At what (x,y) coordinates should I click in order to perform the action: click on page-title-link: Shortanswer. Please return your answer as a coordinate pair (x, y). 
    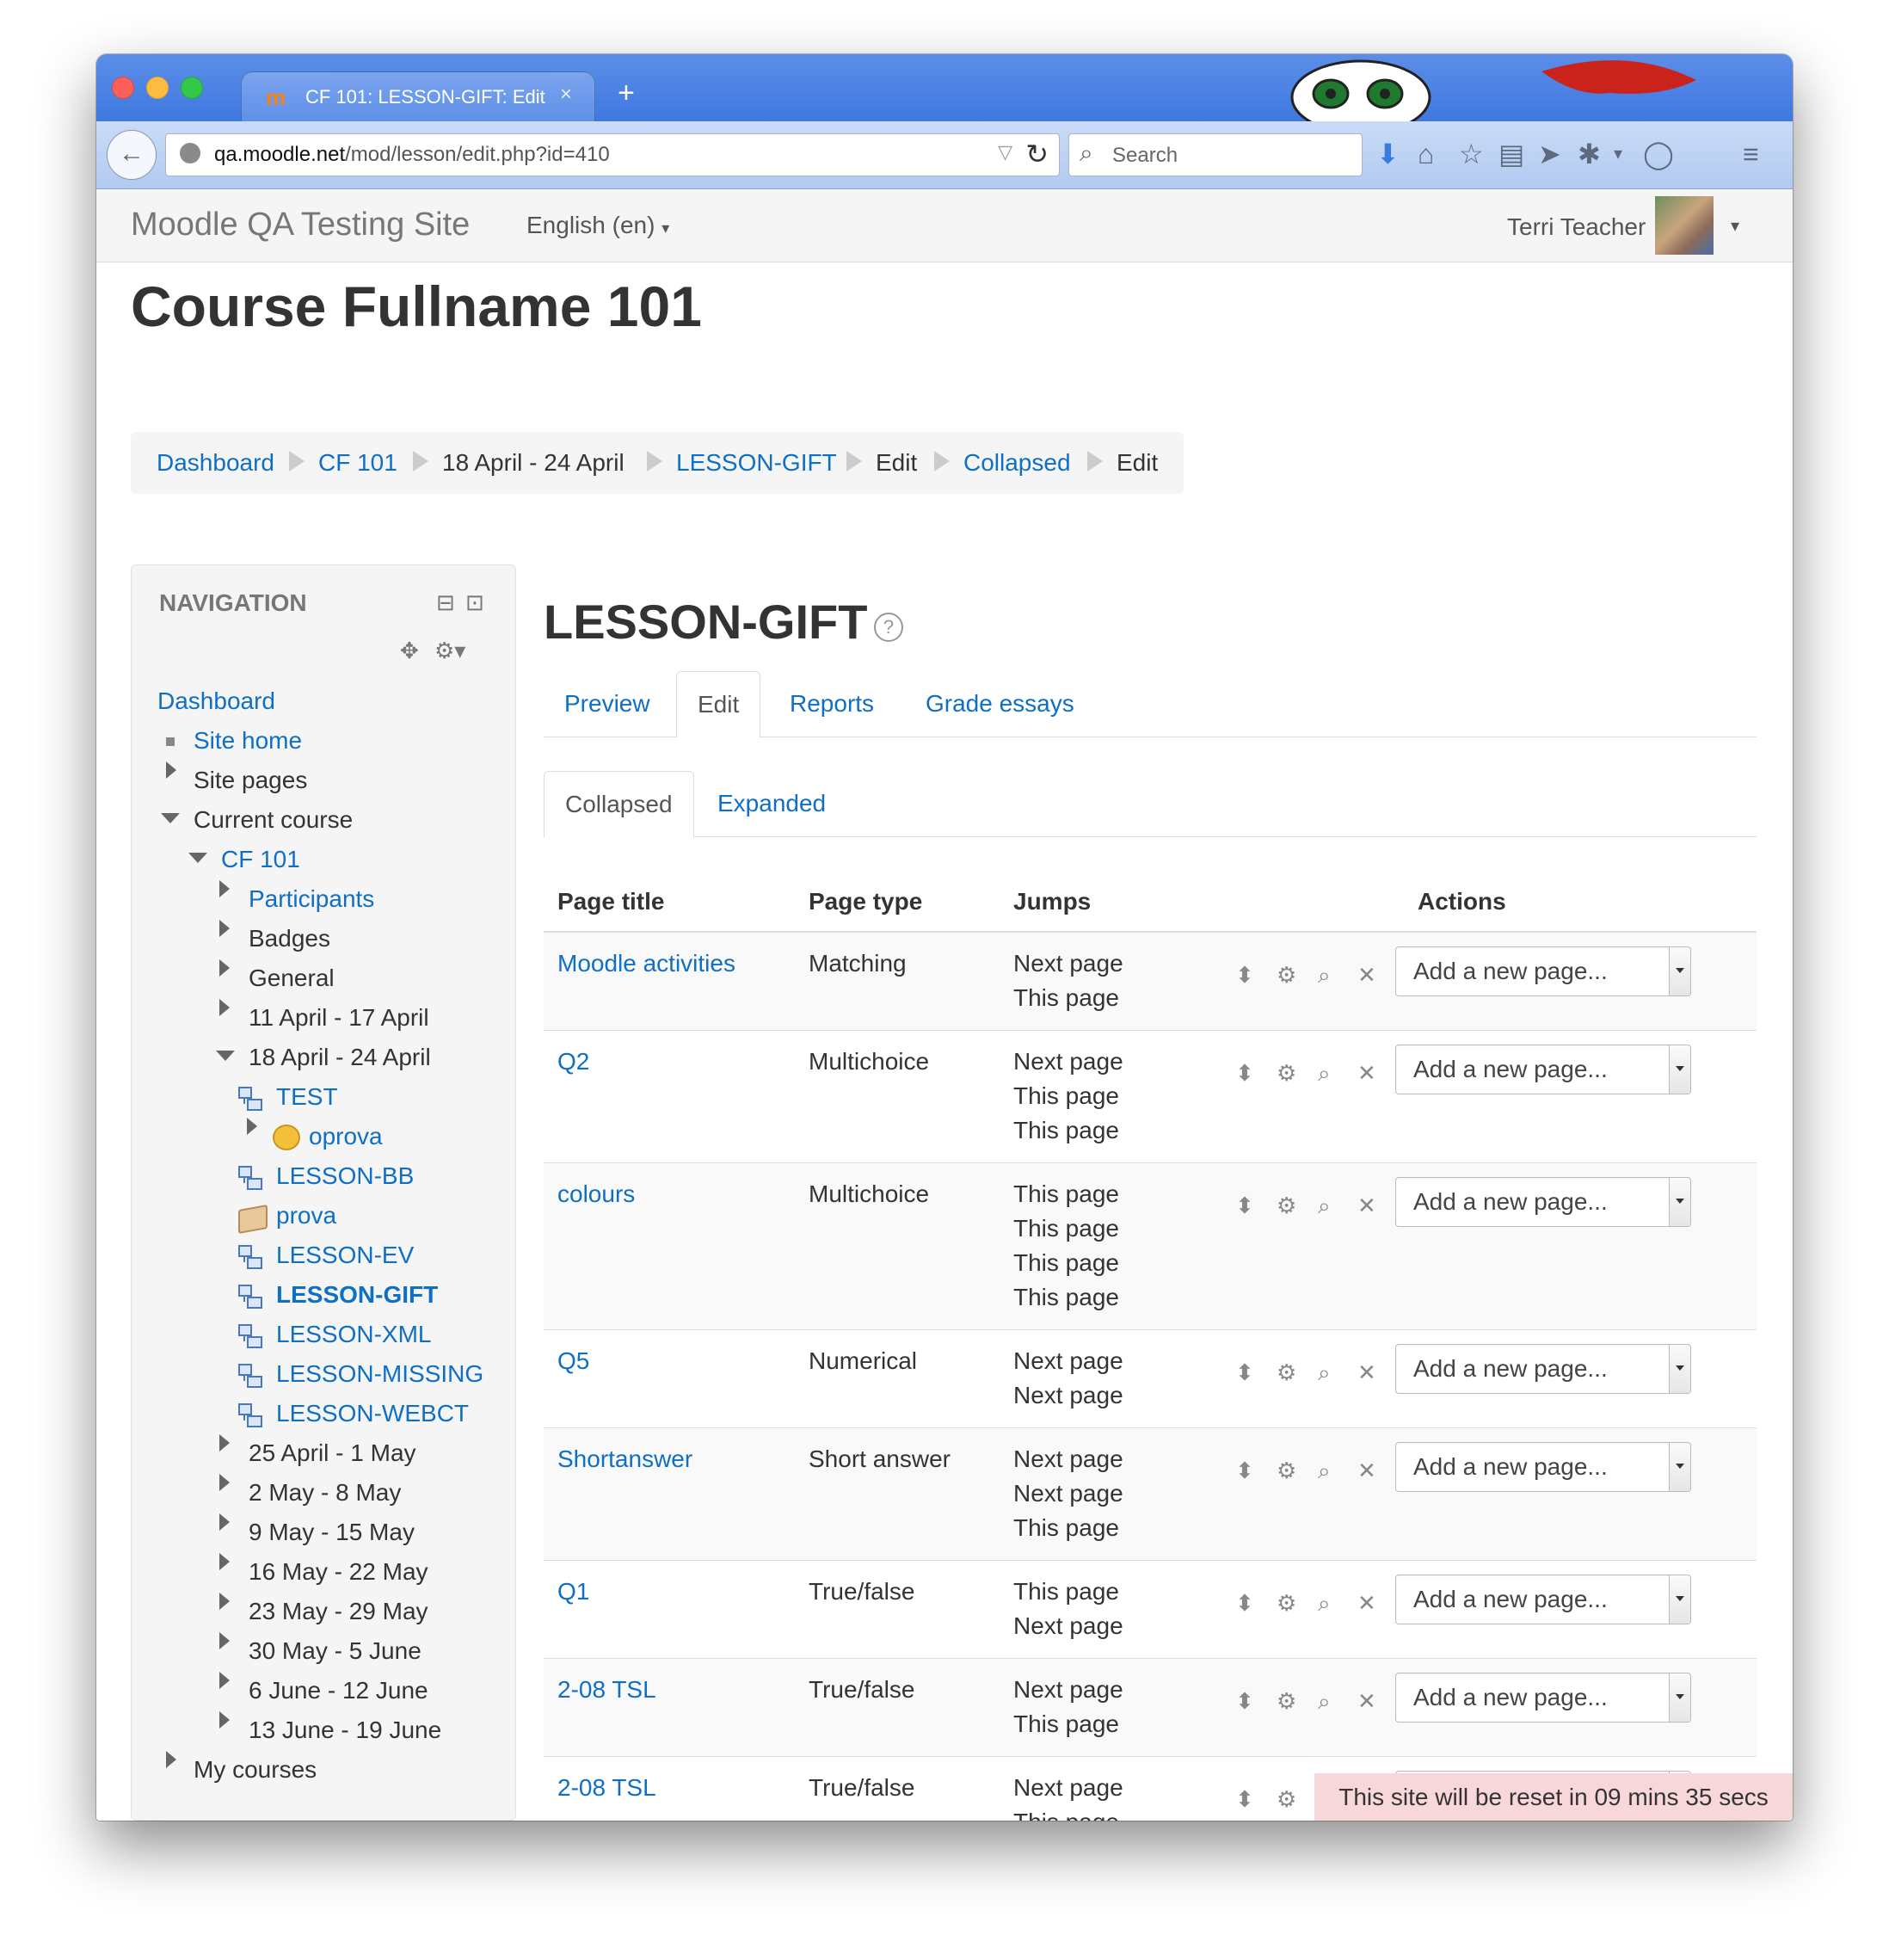
    Looking at the image, I should click on (624, 1459).